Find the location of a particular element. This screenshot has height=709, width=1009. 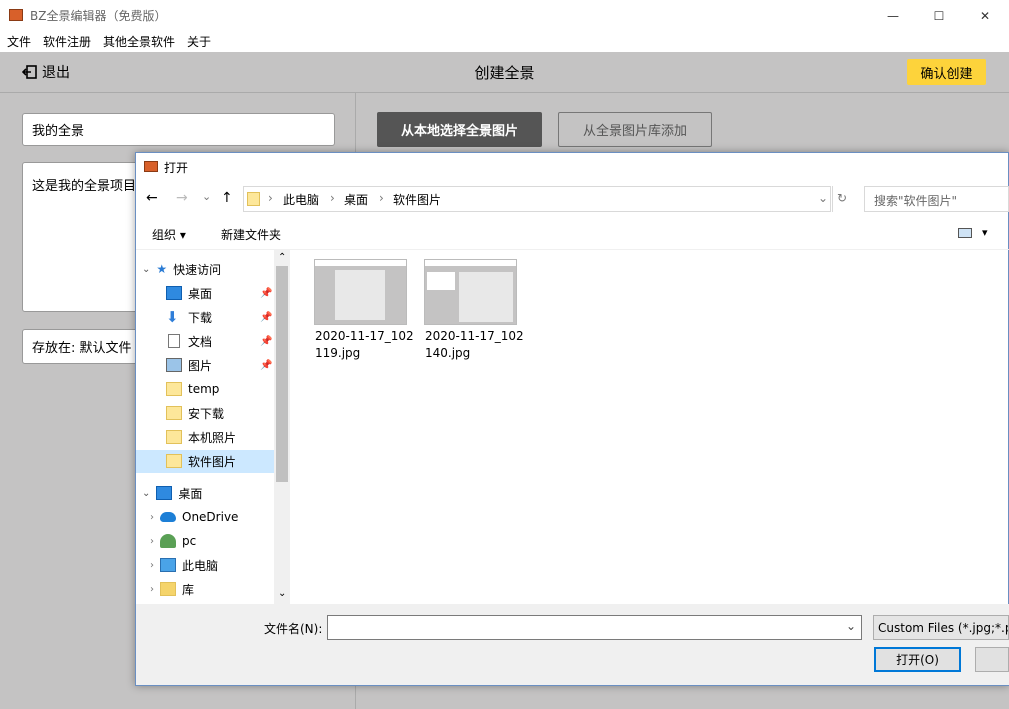

nav-item-documents: 文档 is located at coordinates (189, 341).